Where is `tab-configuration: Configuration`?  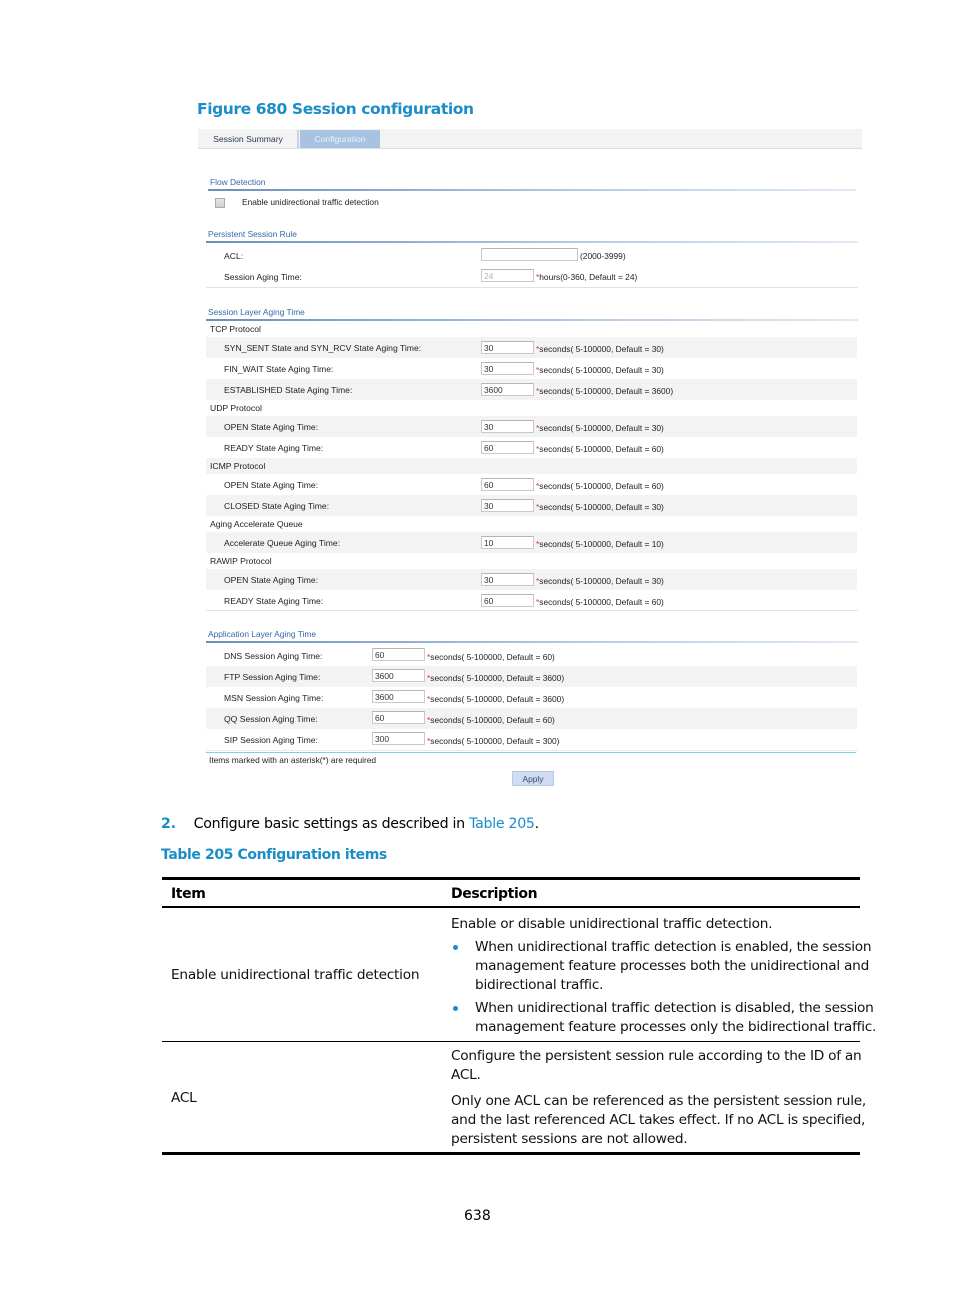 tab-configuration: Configuration is located at coordinates (340, 139).